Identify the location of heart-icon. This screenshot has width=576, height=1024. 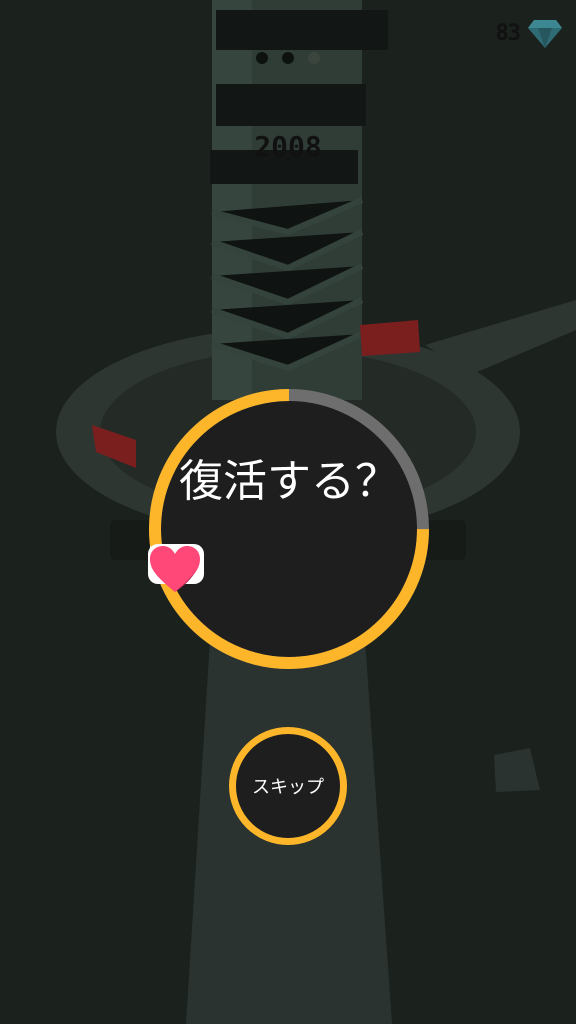
(175, 569).